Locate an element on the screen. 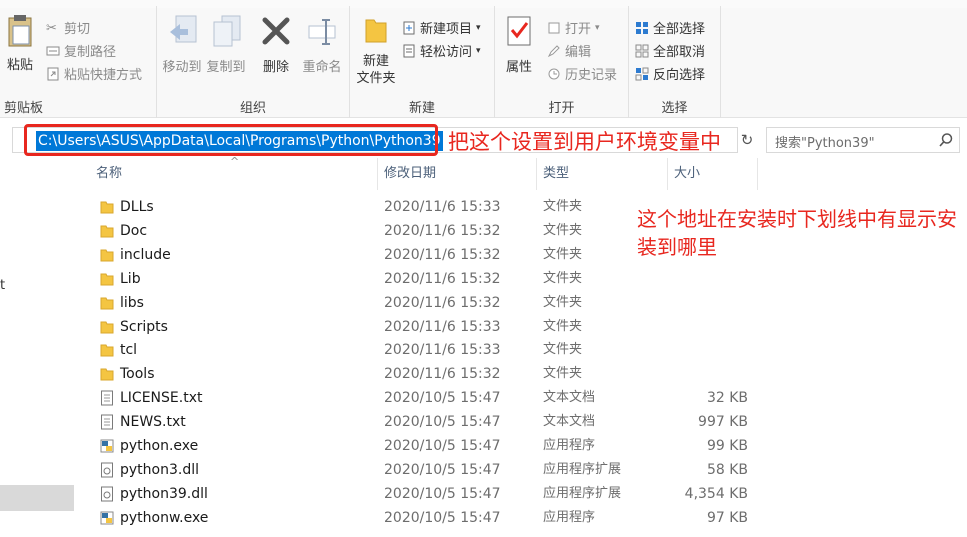 The height and width of the screenshot is (537, 967). open-button: 打开 ▾ is located at coordinates (573, 27).